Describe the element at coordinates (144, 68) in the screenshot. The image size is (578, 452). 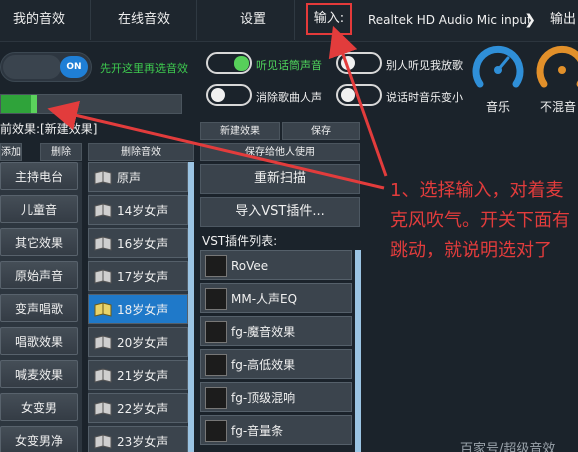
I see `toggle-hint: 先开这里再选音效` at that location.